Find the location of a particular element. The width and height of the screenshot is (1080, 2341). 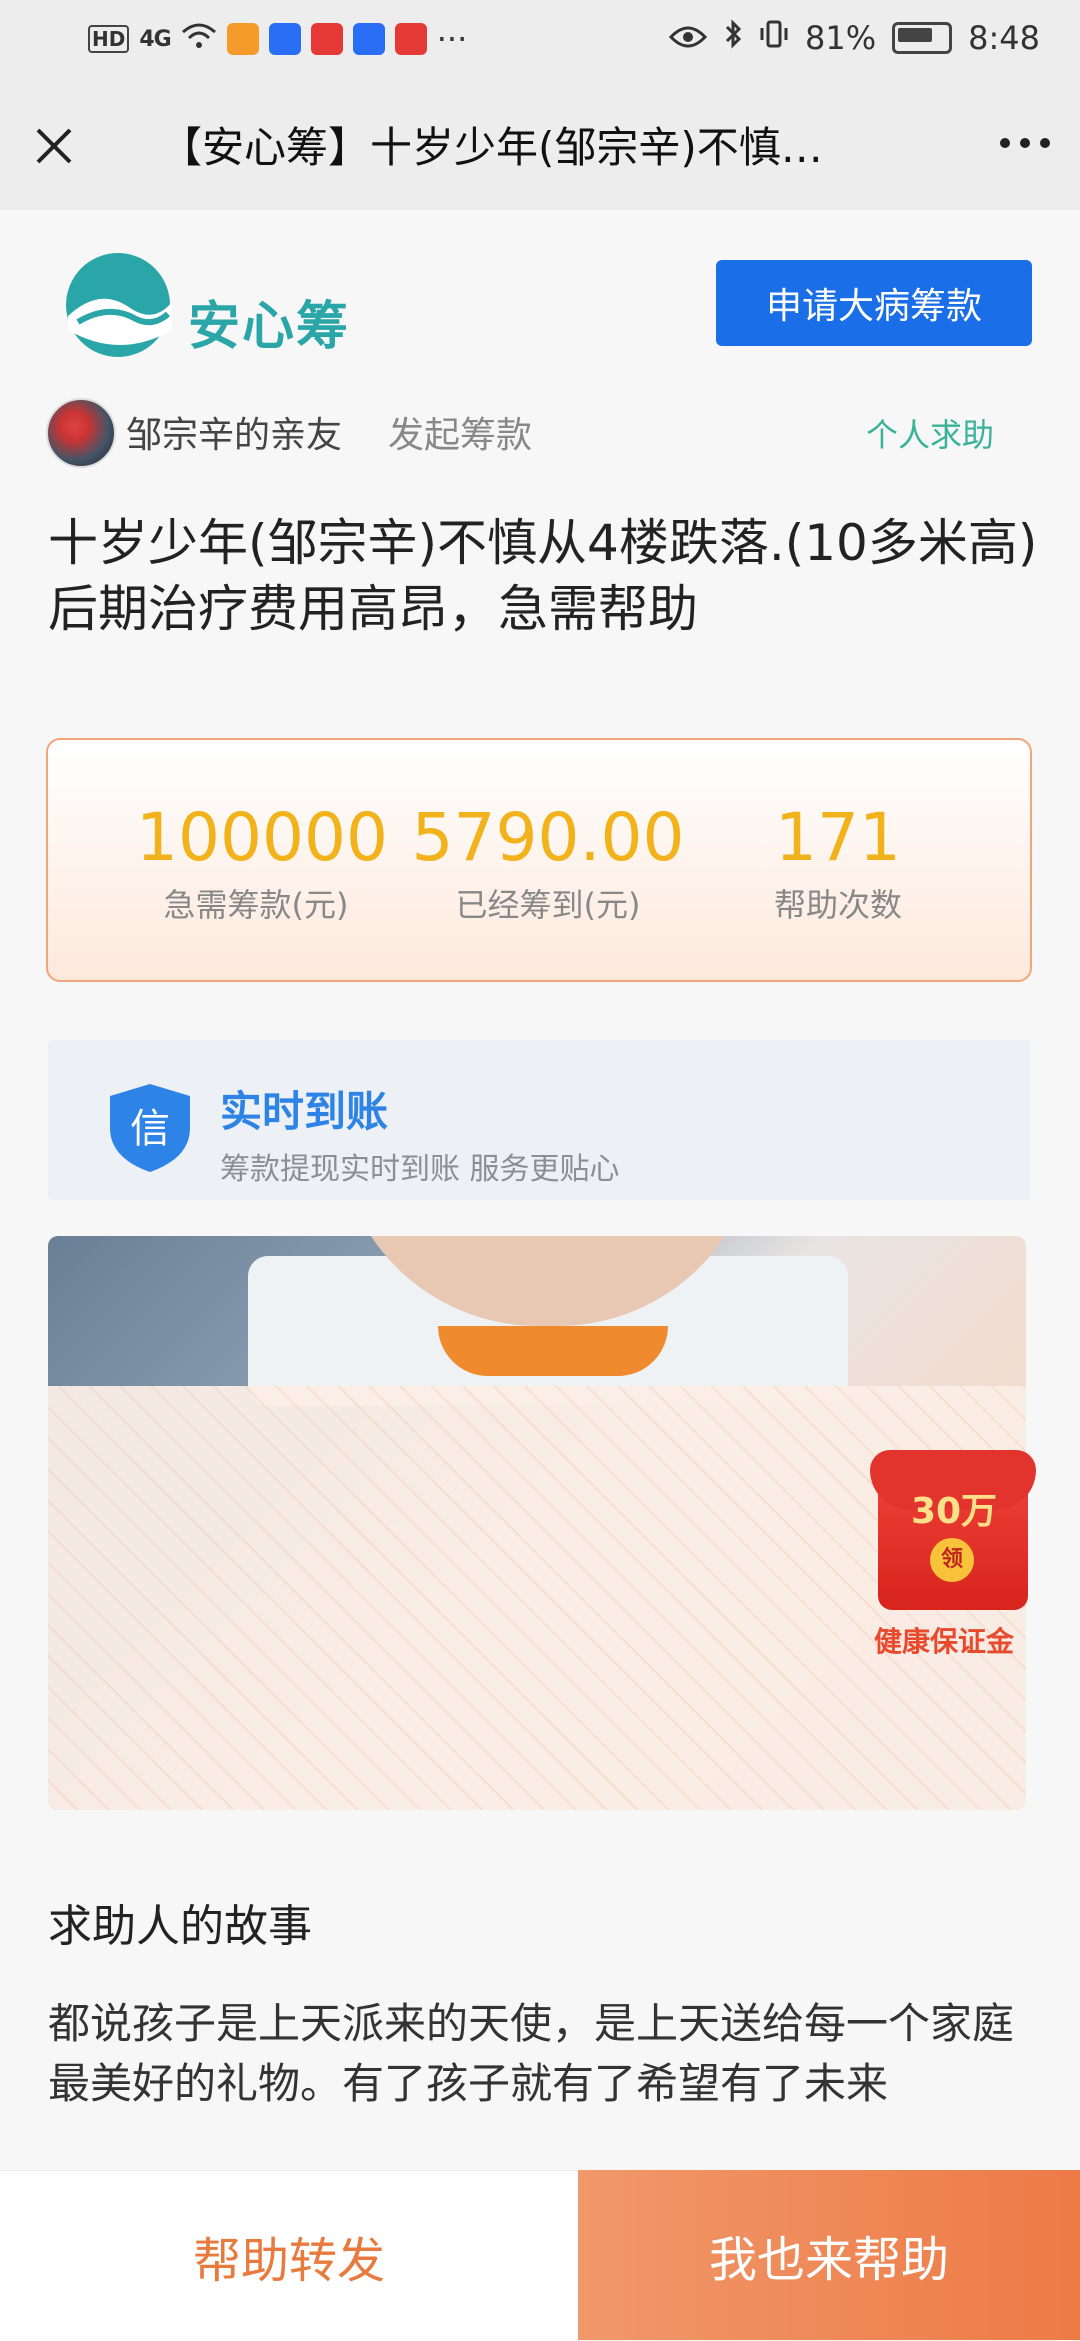

promo-coin: 领 is located at coordinates (952, 1560).